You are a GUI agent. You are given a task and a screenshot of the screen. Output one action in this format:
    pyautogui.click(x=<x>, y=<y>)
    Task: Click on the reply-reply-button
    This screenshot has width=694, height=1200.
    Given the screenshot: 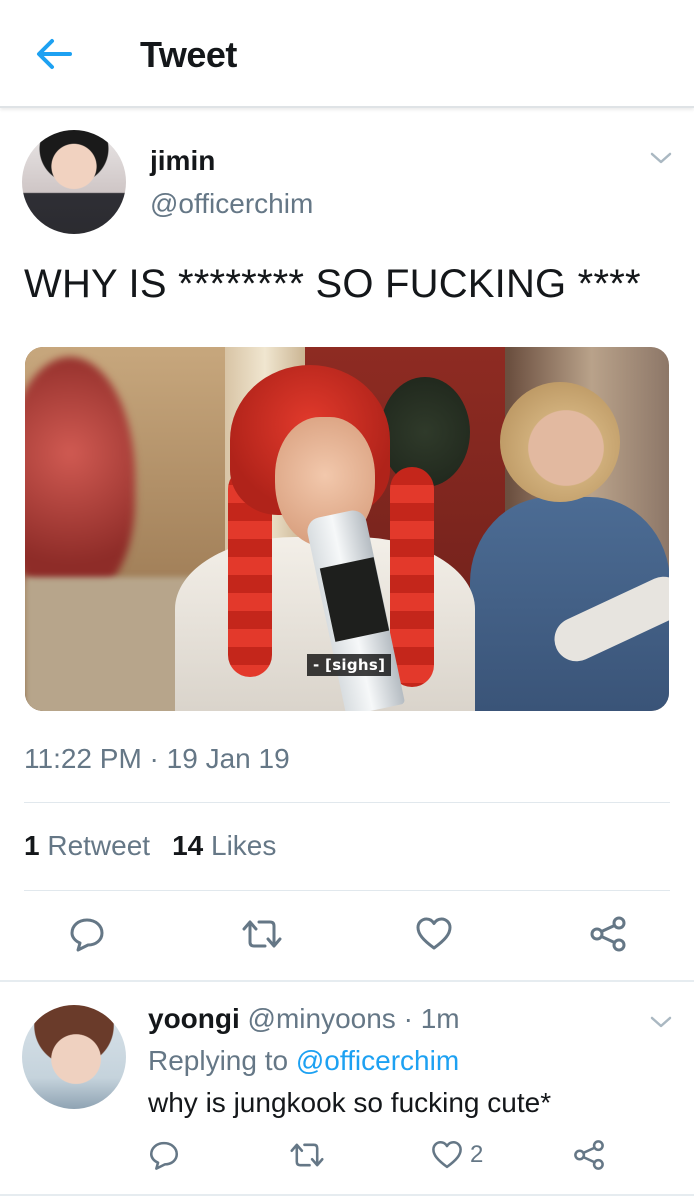 What is the action you would take?
    pyautogui.click(x=164, y=1155)
    